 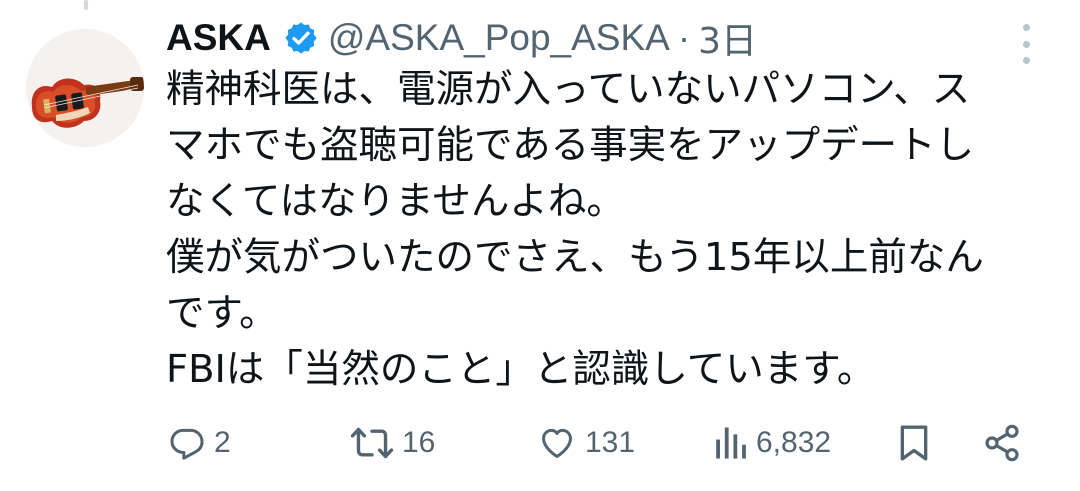 What do you see at coordinates (568, 89) in the screenshot?
I see `tweet-text-line: 精神科医は、電源が入っていないパソコン、ス` at bounding box center [568, 89].